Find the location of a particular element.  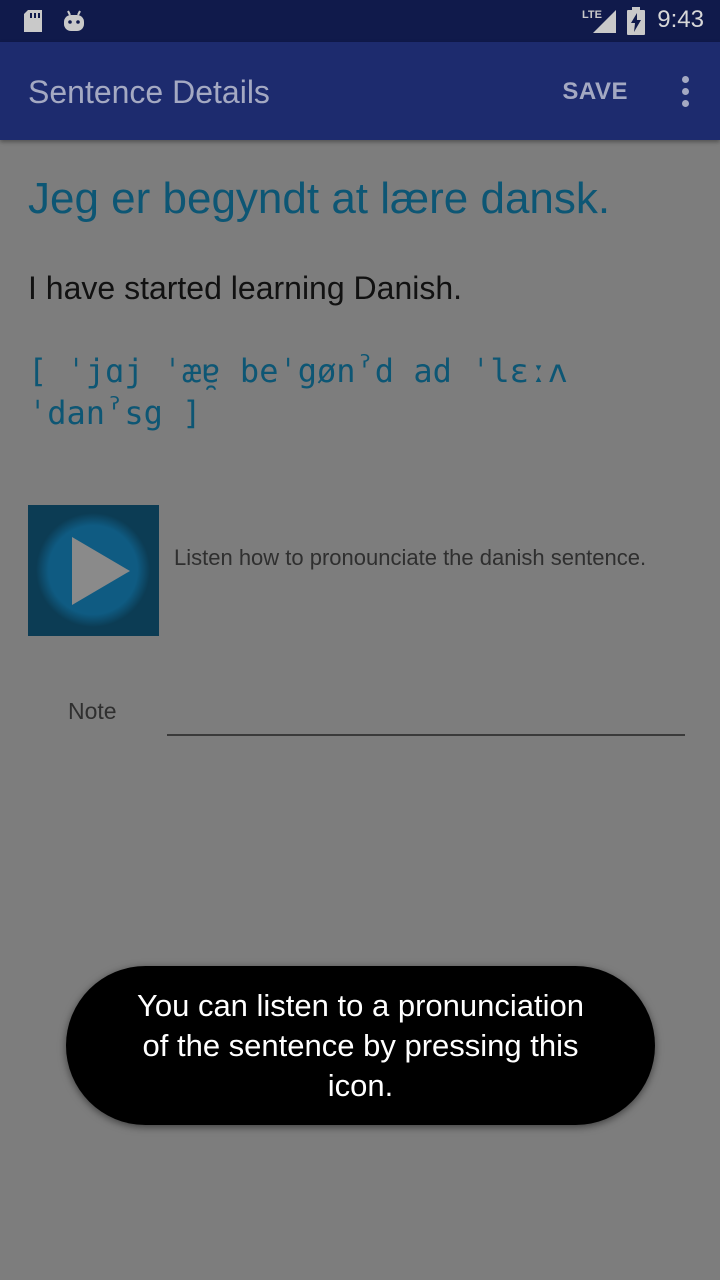

play-pronunciation-button is located at coordinates (93, 570).